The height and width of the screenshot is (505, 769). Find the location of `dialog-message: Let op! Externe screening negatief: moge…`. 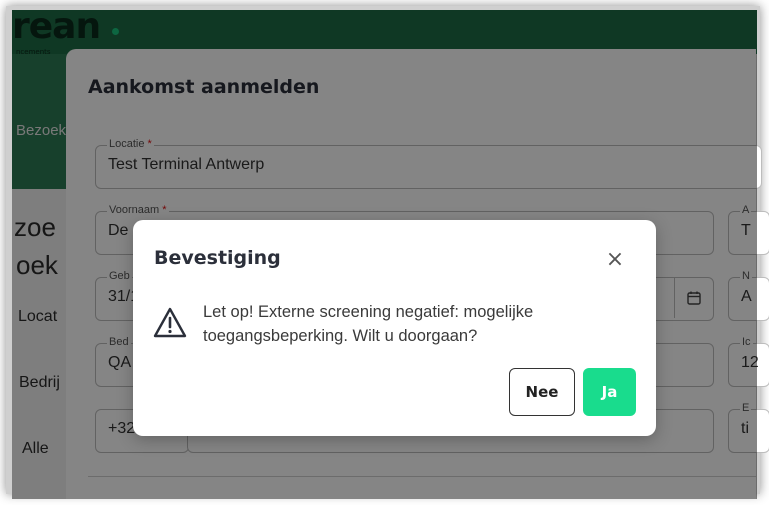

dialog-message: Let op! Externe screening negatief: moge… is located at coordinates (368, 324).